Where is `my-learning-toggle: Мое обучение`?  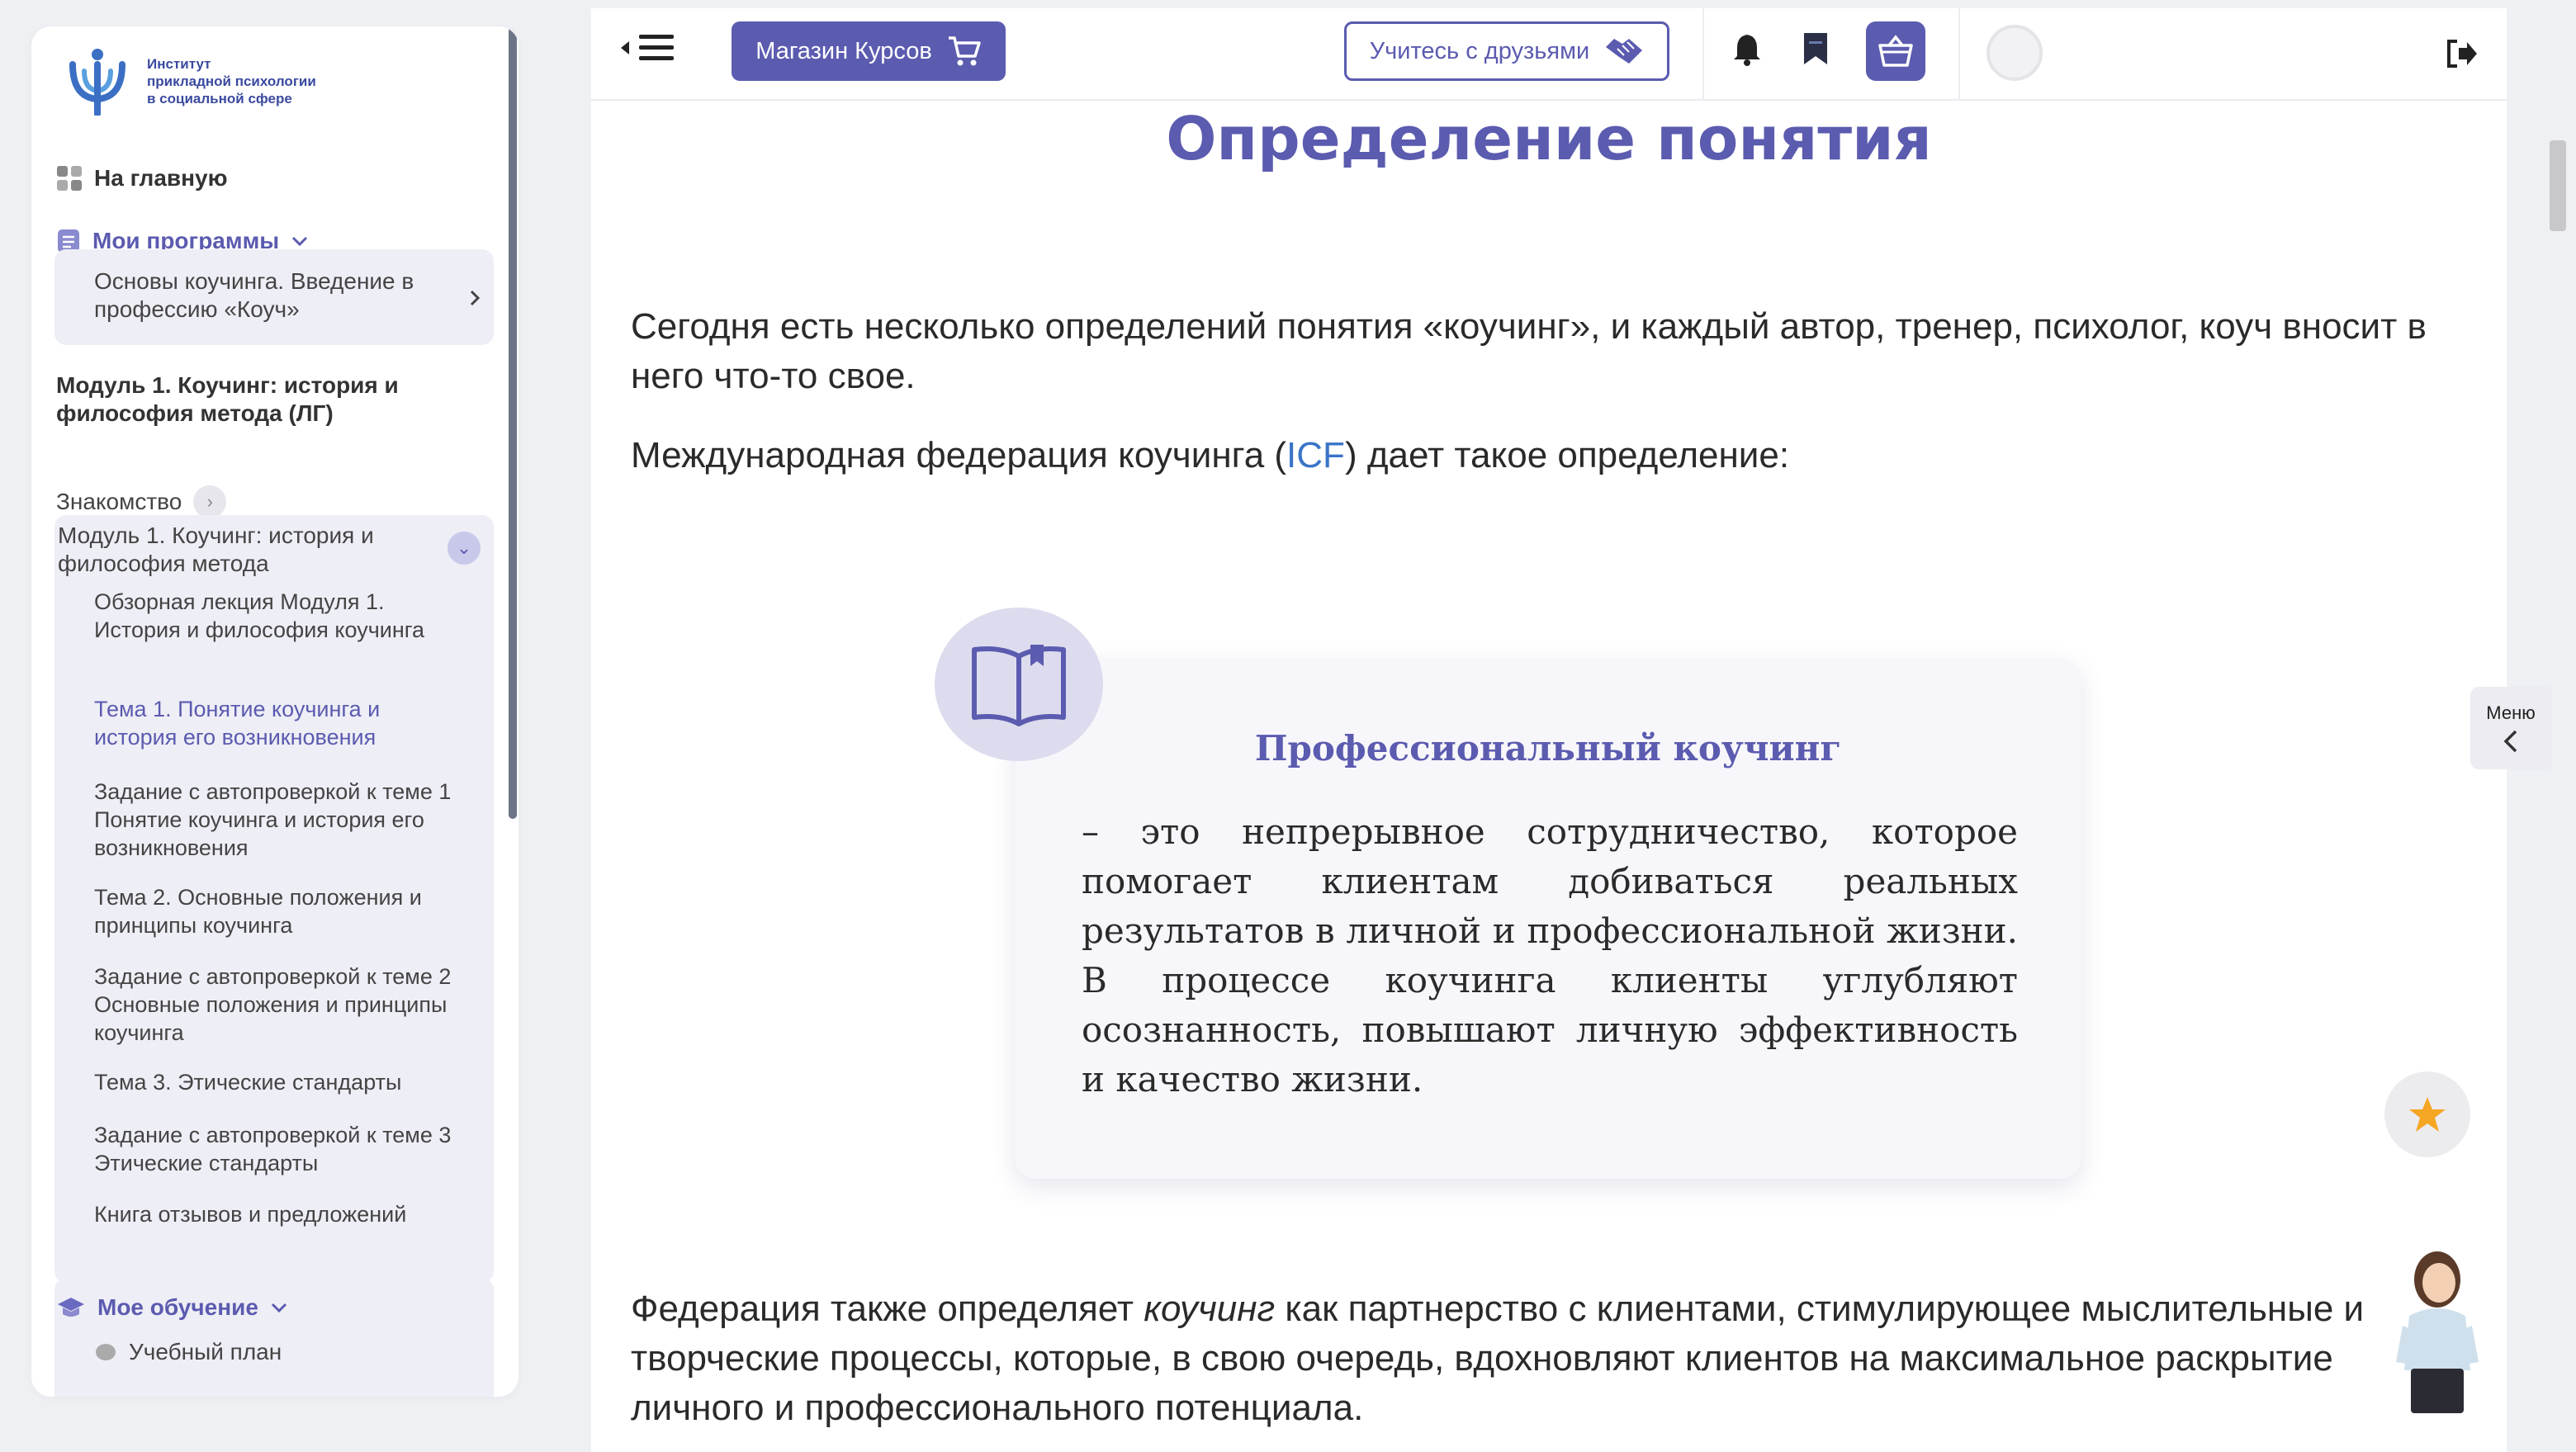 my-learning-toggle: Мое обучение is located at coordinates (172, 1308).